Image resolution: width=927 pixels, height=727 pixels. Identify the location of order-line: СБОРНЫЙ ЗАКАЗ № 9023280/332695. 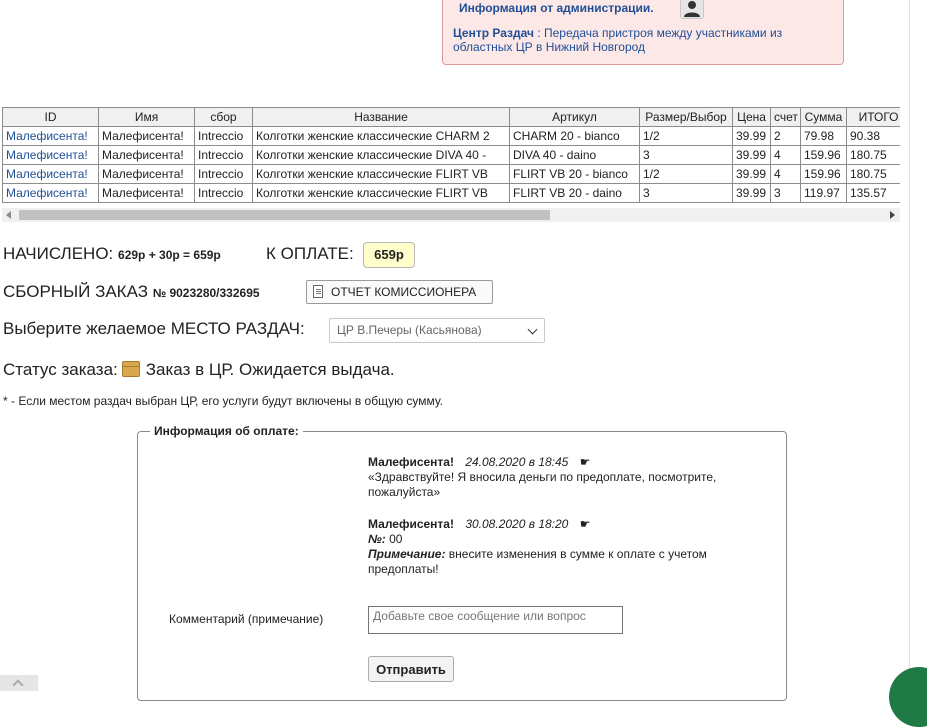
(131, 292).